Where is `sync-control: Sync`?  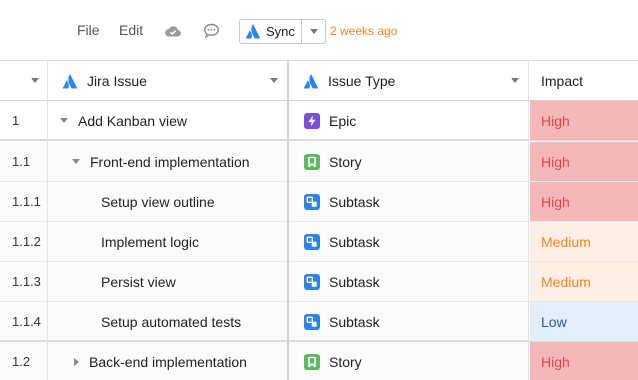
sync-control: Sync is located at coordinates (282, 31).